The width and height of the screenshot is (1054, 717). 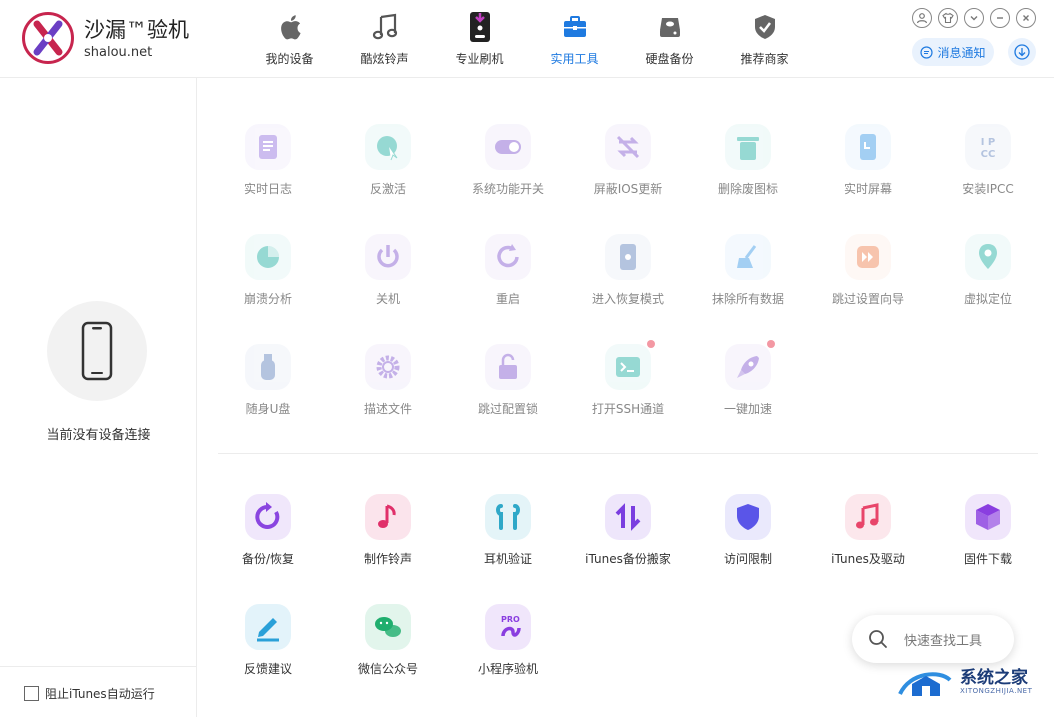 I want to click on gear-icon, so click(x=388, y=367).